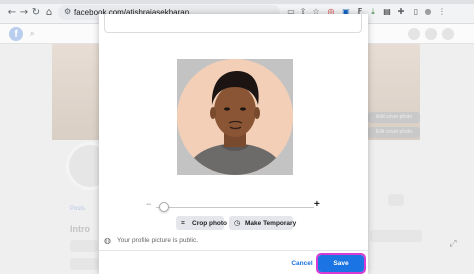 Image resolution: width=474 pixels, height=274 pixels. What do you see at coordinates (16, 34) in the screenshot?
I see `facebook-logo: f` at bounding box center [16, 34].